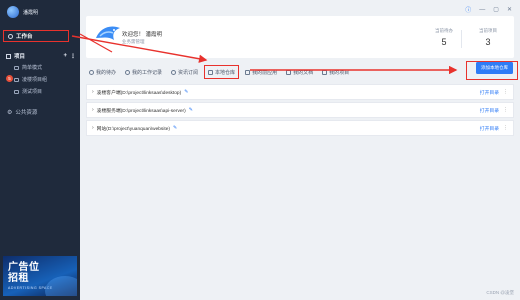  Describe the element at coordinates (24, 37) in the screenshot. I see `nav-workbench-label: 工作台` at that location.